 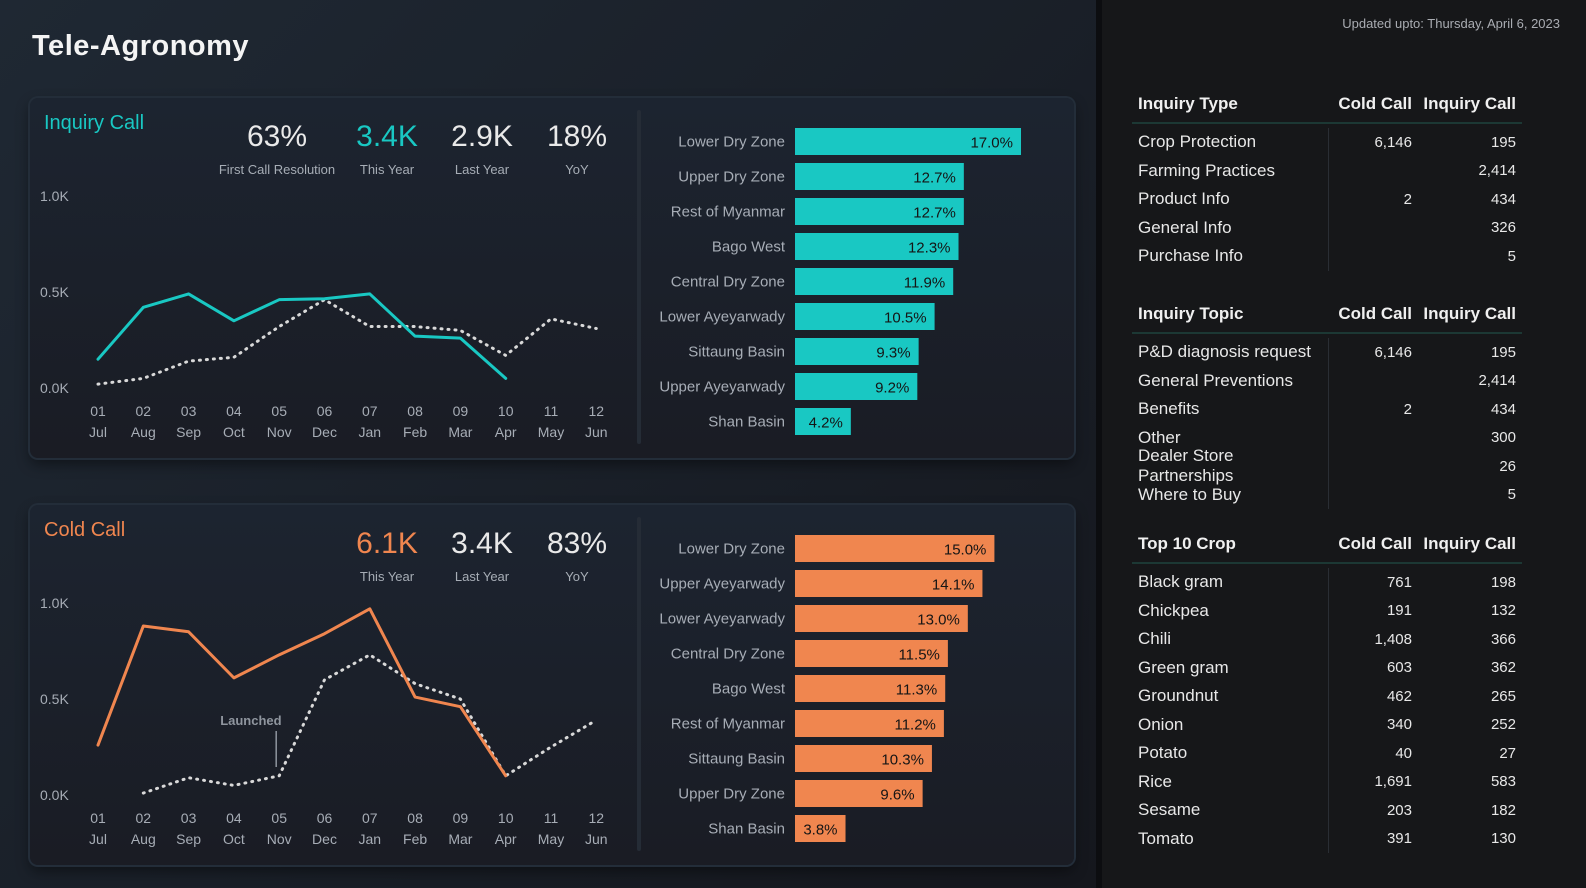 What do you see at coordinates (1186, 466) in the screenshot?
I see `row-label: Dealer Store Partnerships` at bounding box center [1186, 466].